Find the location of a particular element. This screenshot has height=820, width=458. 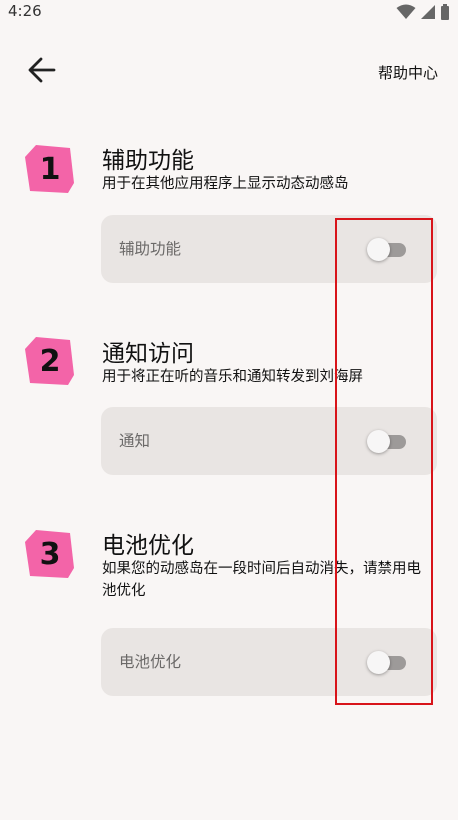

step-badge-3: 3 is located at coordinates (50, 554).